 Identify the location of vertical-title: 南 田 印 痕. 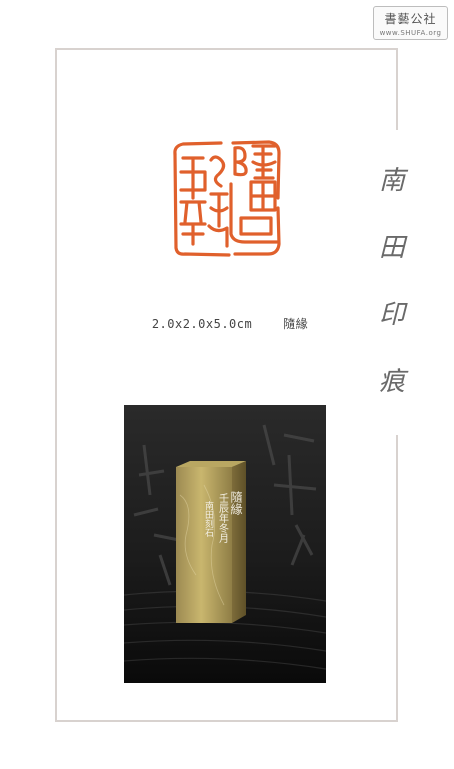
(392, 279).